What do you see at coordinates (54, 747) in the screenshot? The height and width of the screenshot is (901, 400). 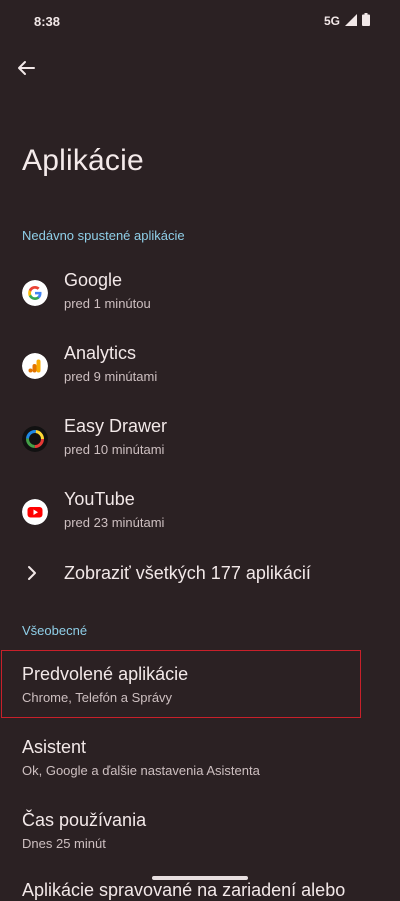 I see `setting-title: Asistent` at bounding box center [54, 747].